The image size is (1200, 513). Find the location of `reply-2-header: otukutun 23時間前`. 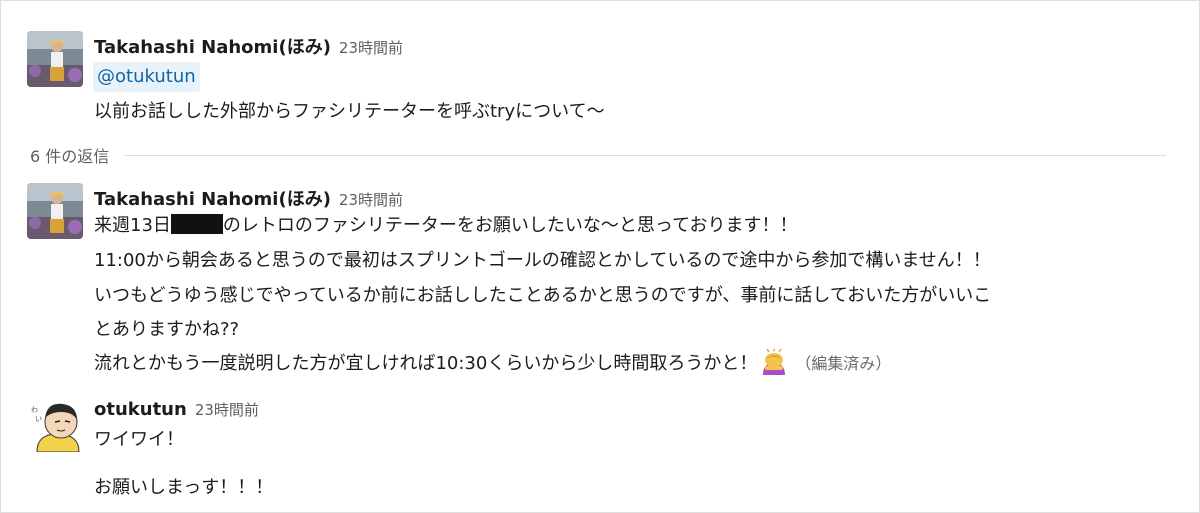

reply-2-header: otukutun 23時間前 is located at coordinates (176, 409).